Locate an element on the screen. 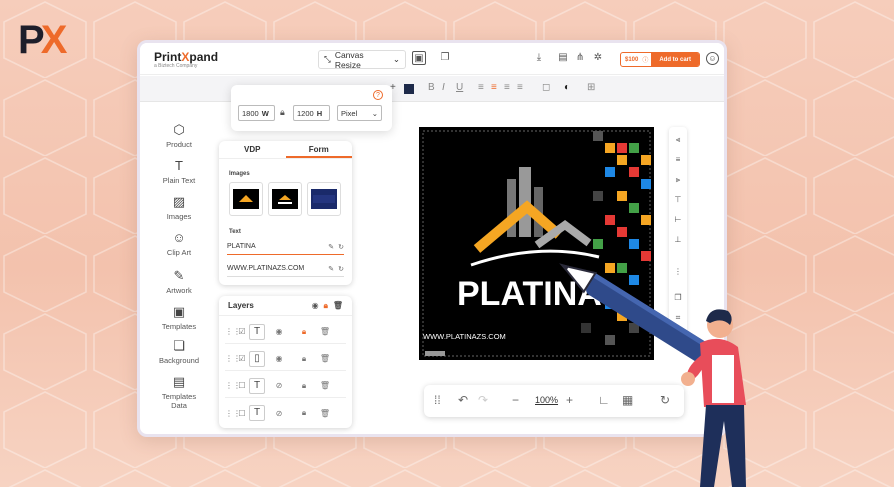  shape-icon: ◻ is located at coordinates (546, 87).